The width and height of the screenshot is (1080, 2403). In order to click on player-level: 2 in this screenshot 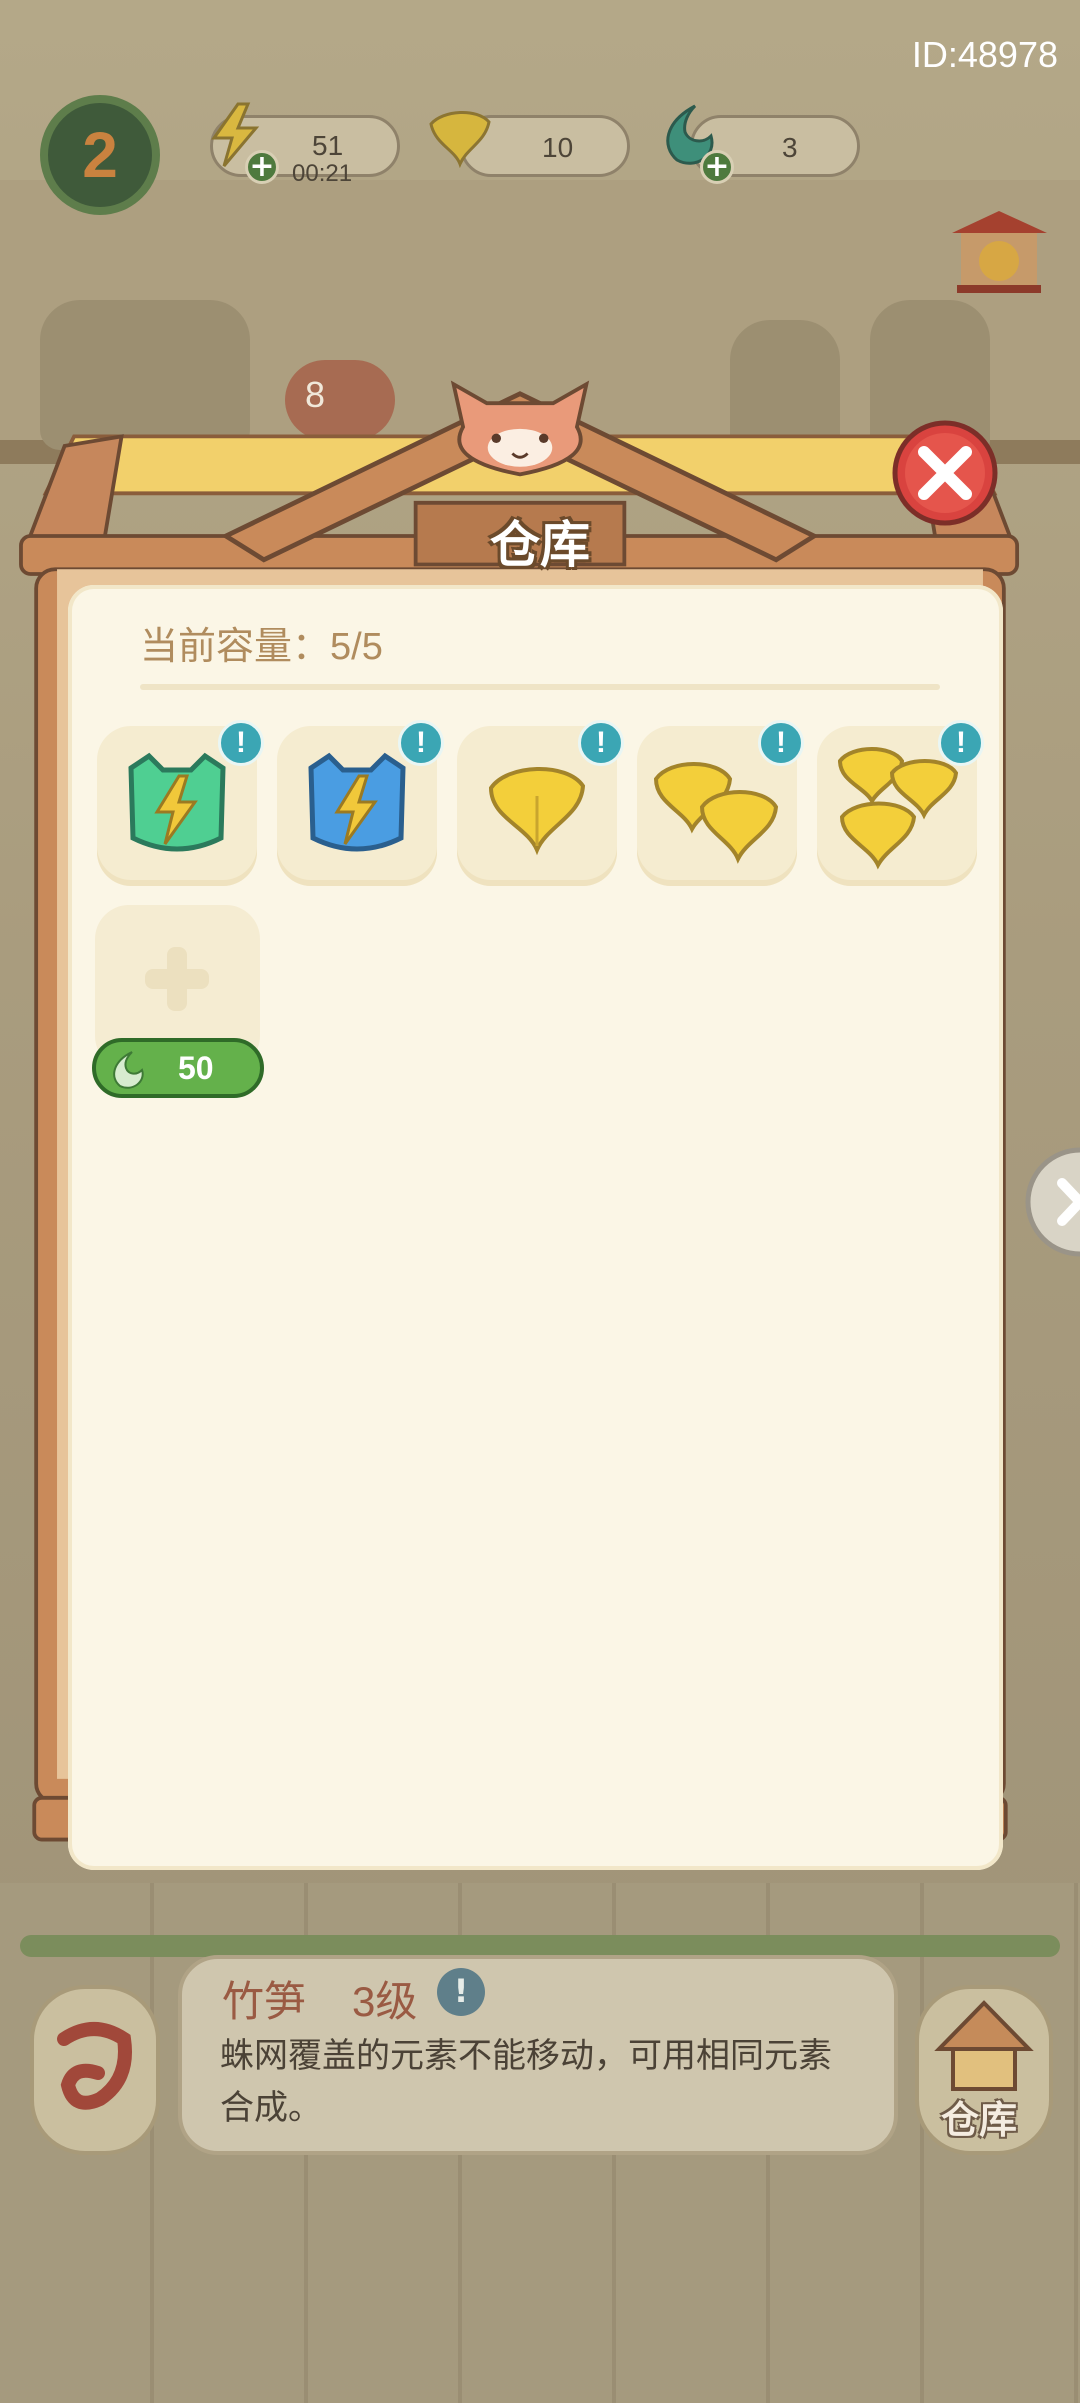, I will do `click(100, 155)`.